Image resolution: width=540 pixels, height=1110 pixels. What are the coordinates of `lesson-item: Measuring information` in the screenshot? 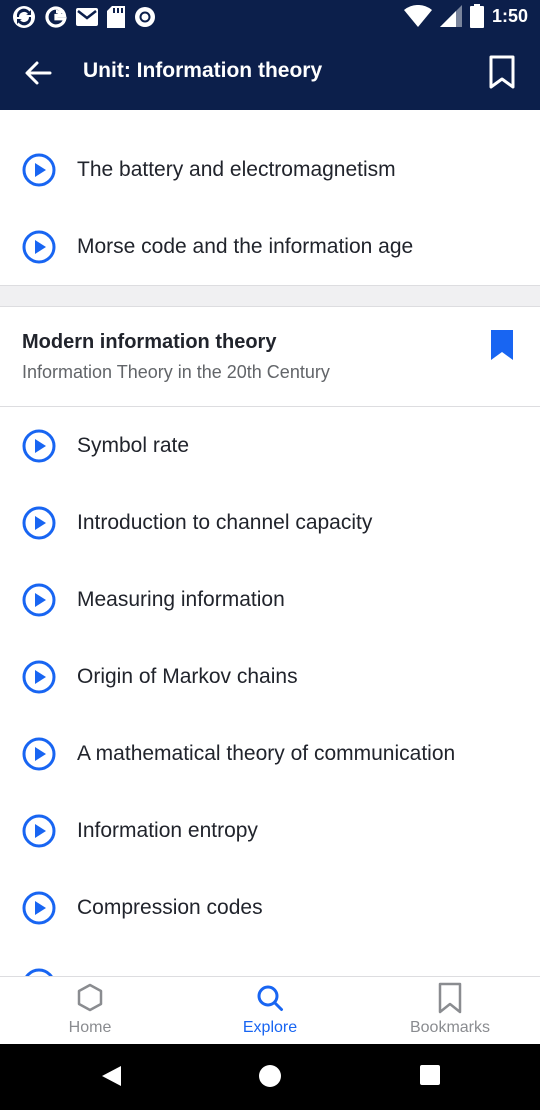 It's located at (270, 599).